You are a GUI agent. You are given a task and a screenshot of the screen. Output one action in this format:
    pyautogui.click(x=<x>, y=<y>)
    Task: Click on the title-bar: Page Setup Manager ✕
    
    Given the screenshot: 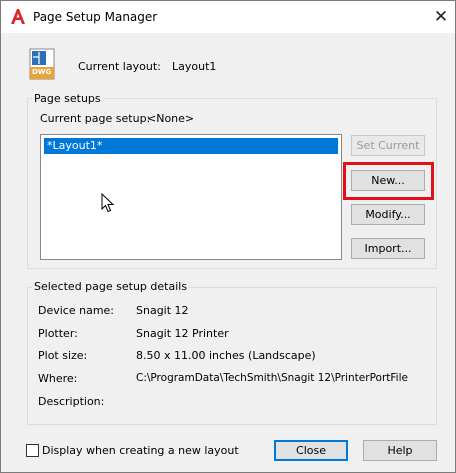 What is the action you would take?
    pyautogui.click(x=228, y=17)
    